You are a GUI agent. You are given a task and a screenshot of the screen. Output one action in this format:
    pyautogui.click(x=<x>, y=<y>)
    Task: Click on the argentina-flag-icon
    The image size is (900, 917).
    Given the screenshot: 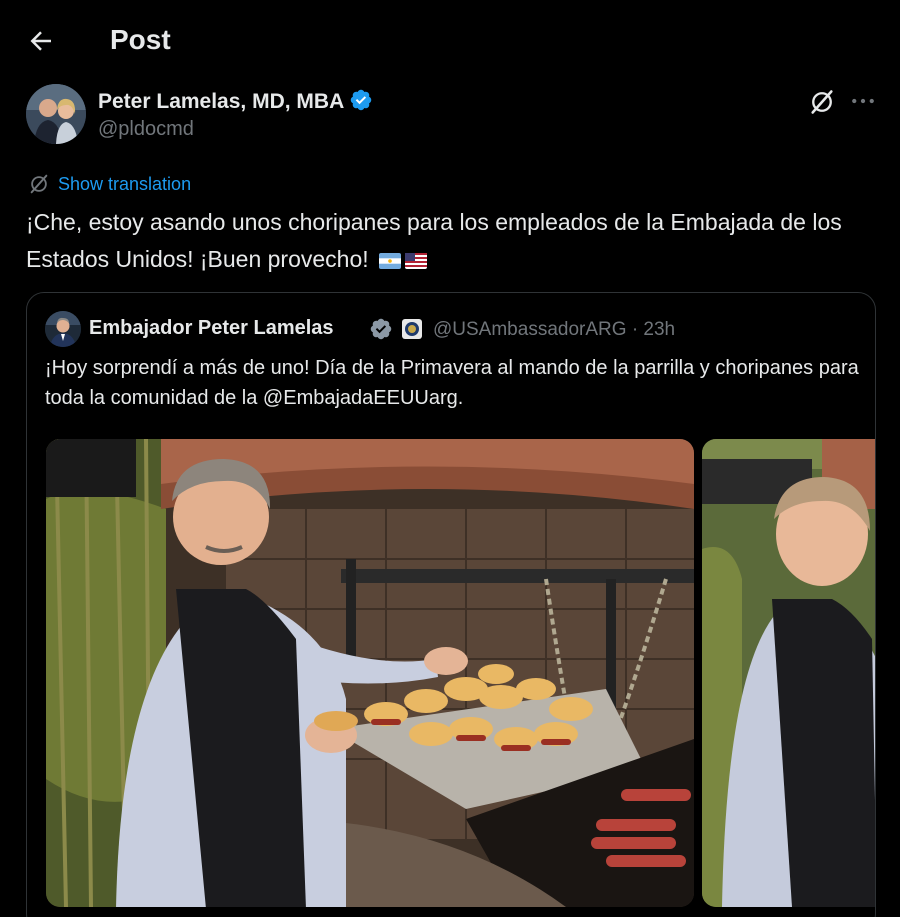 What is the action you would take?
    pyautogui.click(x=390, y=261)
    